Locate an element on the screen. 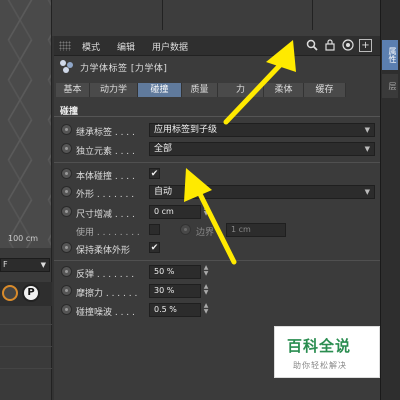 The height and width of the screenshot is (400, 400). search-icon is located at coordinates (311, 45).